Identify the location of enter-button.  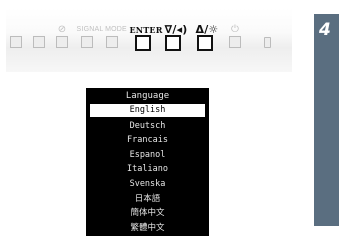
(143, 43).